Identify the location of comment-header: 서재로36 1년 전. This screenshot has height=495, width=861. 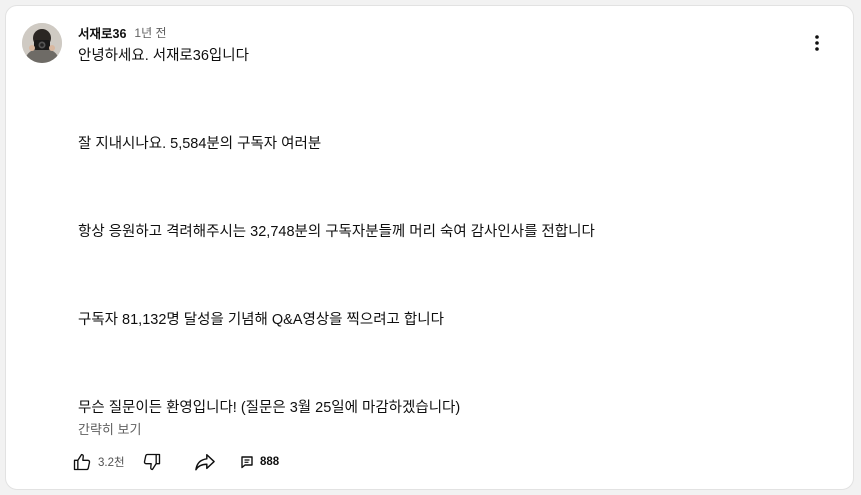
(122, 32).